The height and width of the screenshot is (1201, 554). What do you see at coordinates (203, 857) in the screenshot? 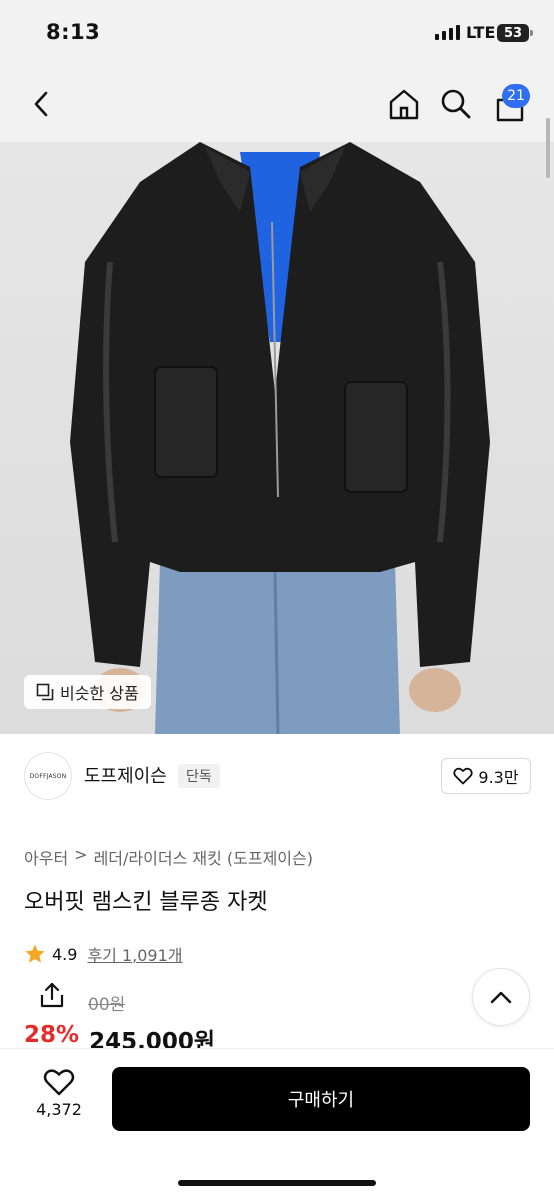
I see `breadcrumb-subcategory: 레더/라이더스 재킷 (도프제이슨)` at bounding box center [203, 857].